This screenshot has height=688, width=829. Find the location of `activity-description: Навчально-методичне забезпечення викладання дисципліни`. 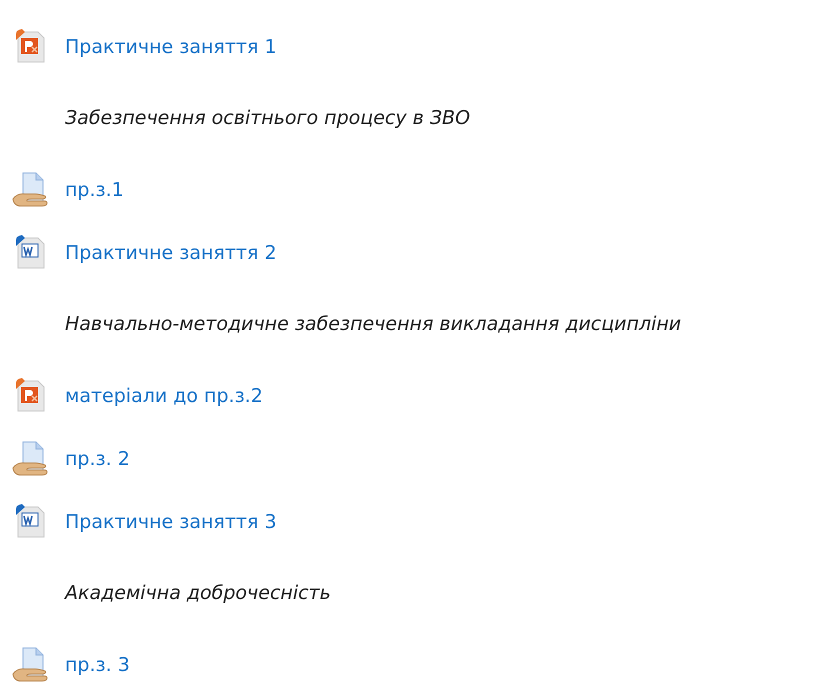

activity-description: Навчально-методичне забезпечення викладання дисципліни is located at coordinates (373, 324).